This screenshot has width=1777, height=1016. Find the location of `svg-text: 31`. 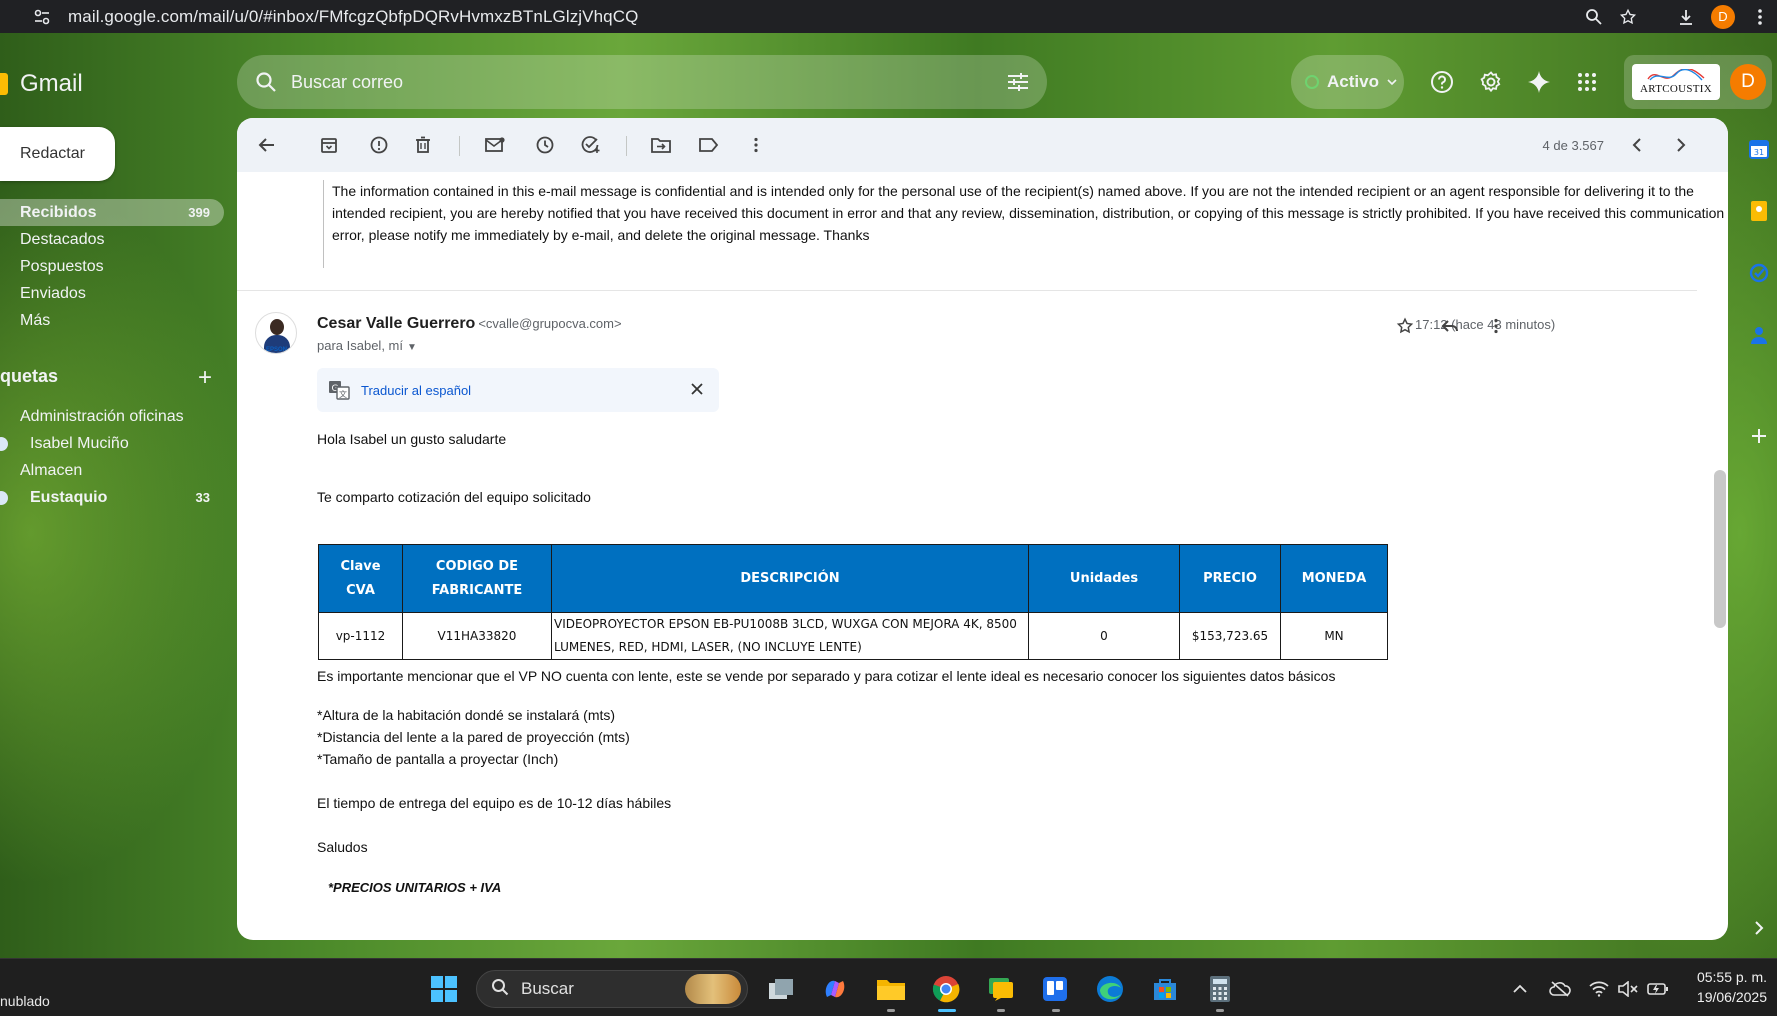

svg-text: 31 is located at coordinates (1759, 152).